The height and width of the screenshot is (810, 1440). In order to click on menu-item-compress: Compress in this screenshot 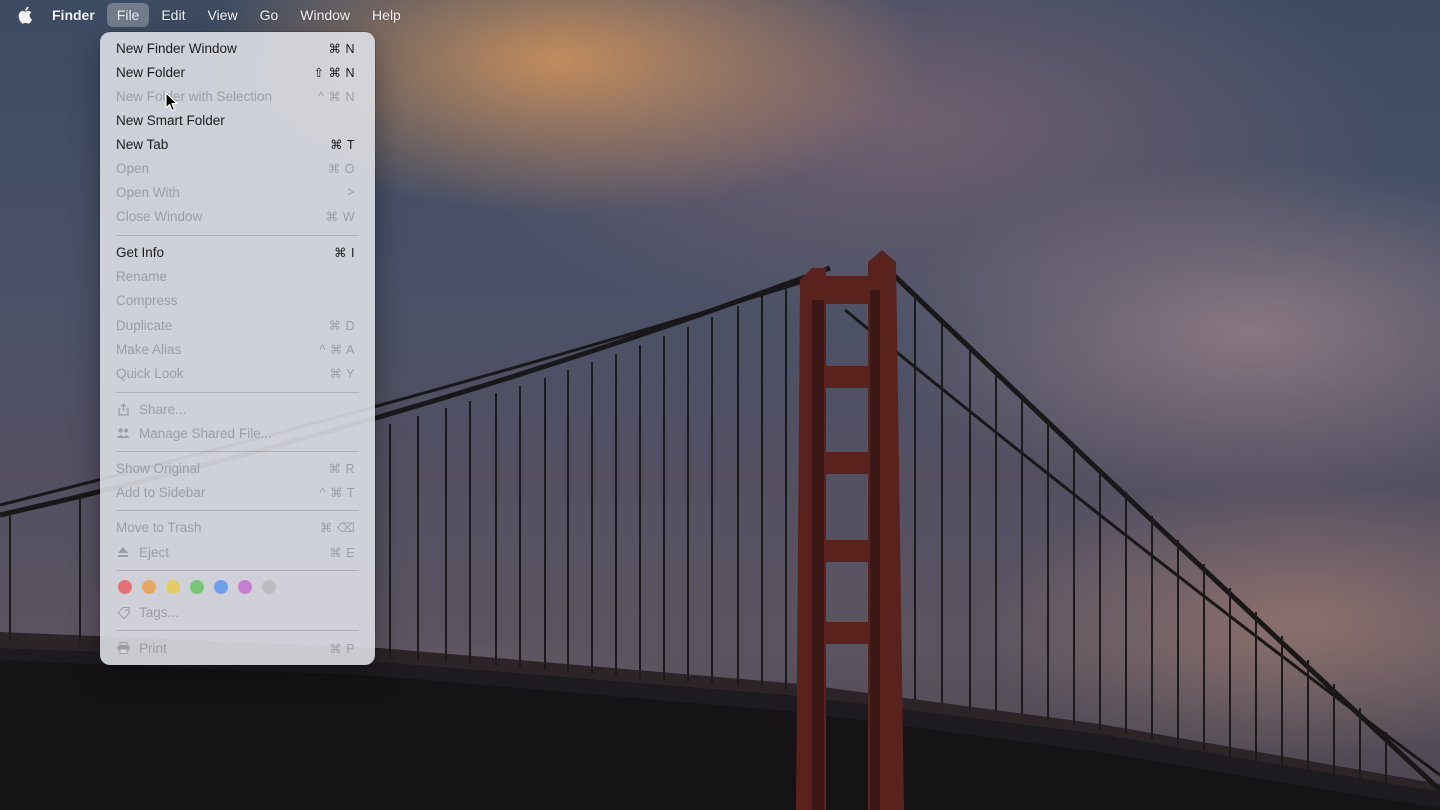, I will do `click(237, 300)`.